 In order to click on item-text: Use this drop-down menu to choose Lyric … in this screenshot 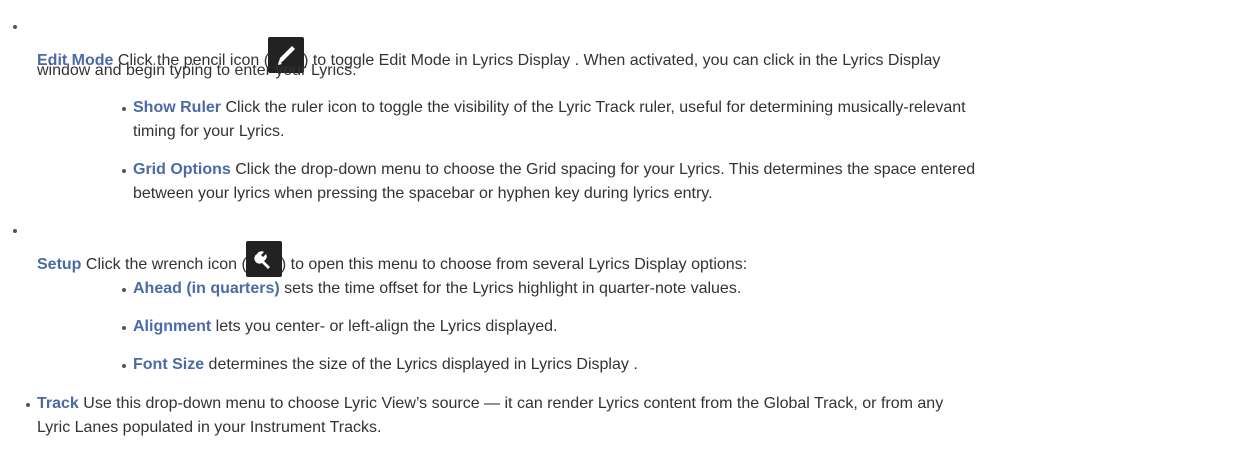, I will do `click(511, 403)`.